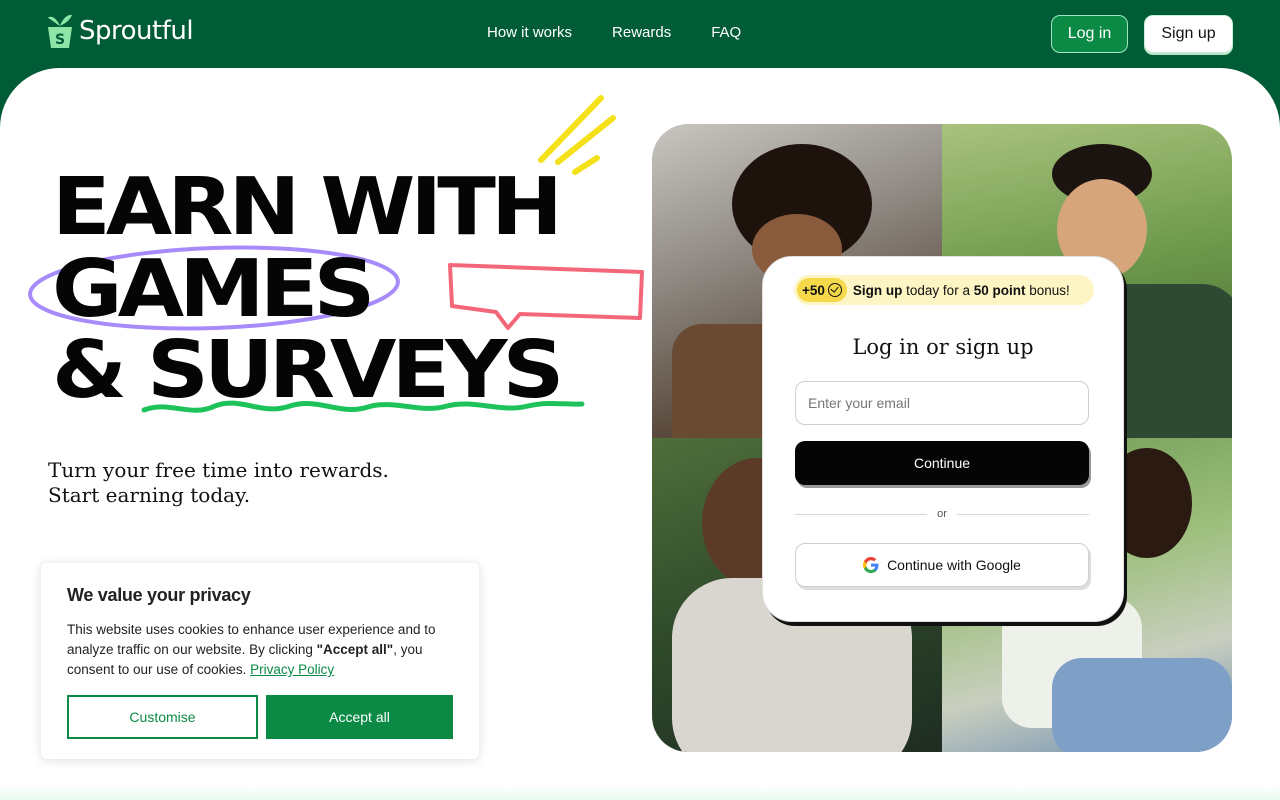  What do you see at coordinates (529, 32) in the screenshot?
I see `nav-link-how-it-works: How it works` at bounding box center [529, 32].